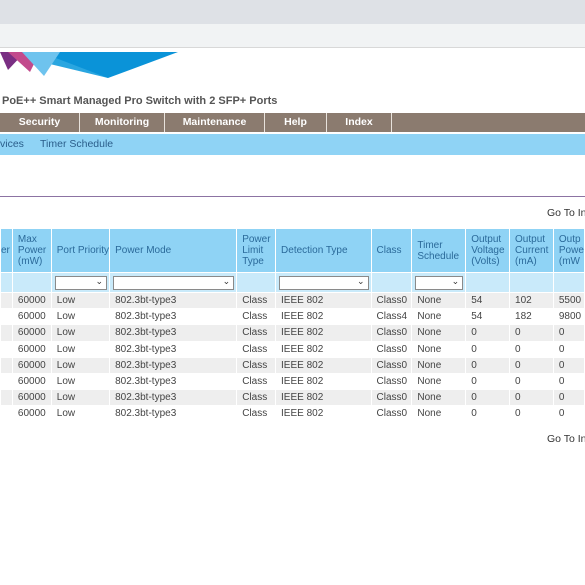  What do you see at coordinates (292, 196) in the screenshot?
I see `divider` at bounding box center [292, 196].